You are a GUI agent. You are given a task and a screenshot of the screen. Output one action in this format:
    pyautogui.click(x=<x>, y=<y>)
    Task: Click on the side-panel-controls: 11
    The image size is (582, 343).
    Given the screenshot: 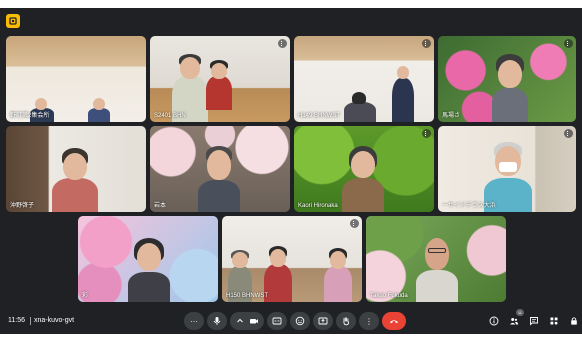 What is the action you would take?
    pyautogui.click(x=534, y=318)
    